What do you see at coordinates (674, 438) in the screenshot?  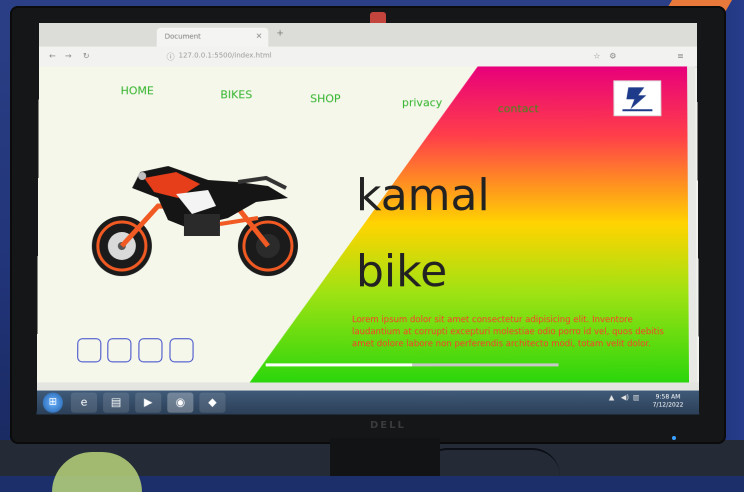 I see `power-led` at bounding box center [674, 438].